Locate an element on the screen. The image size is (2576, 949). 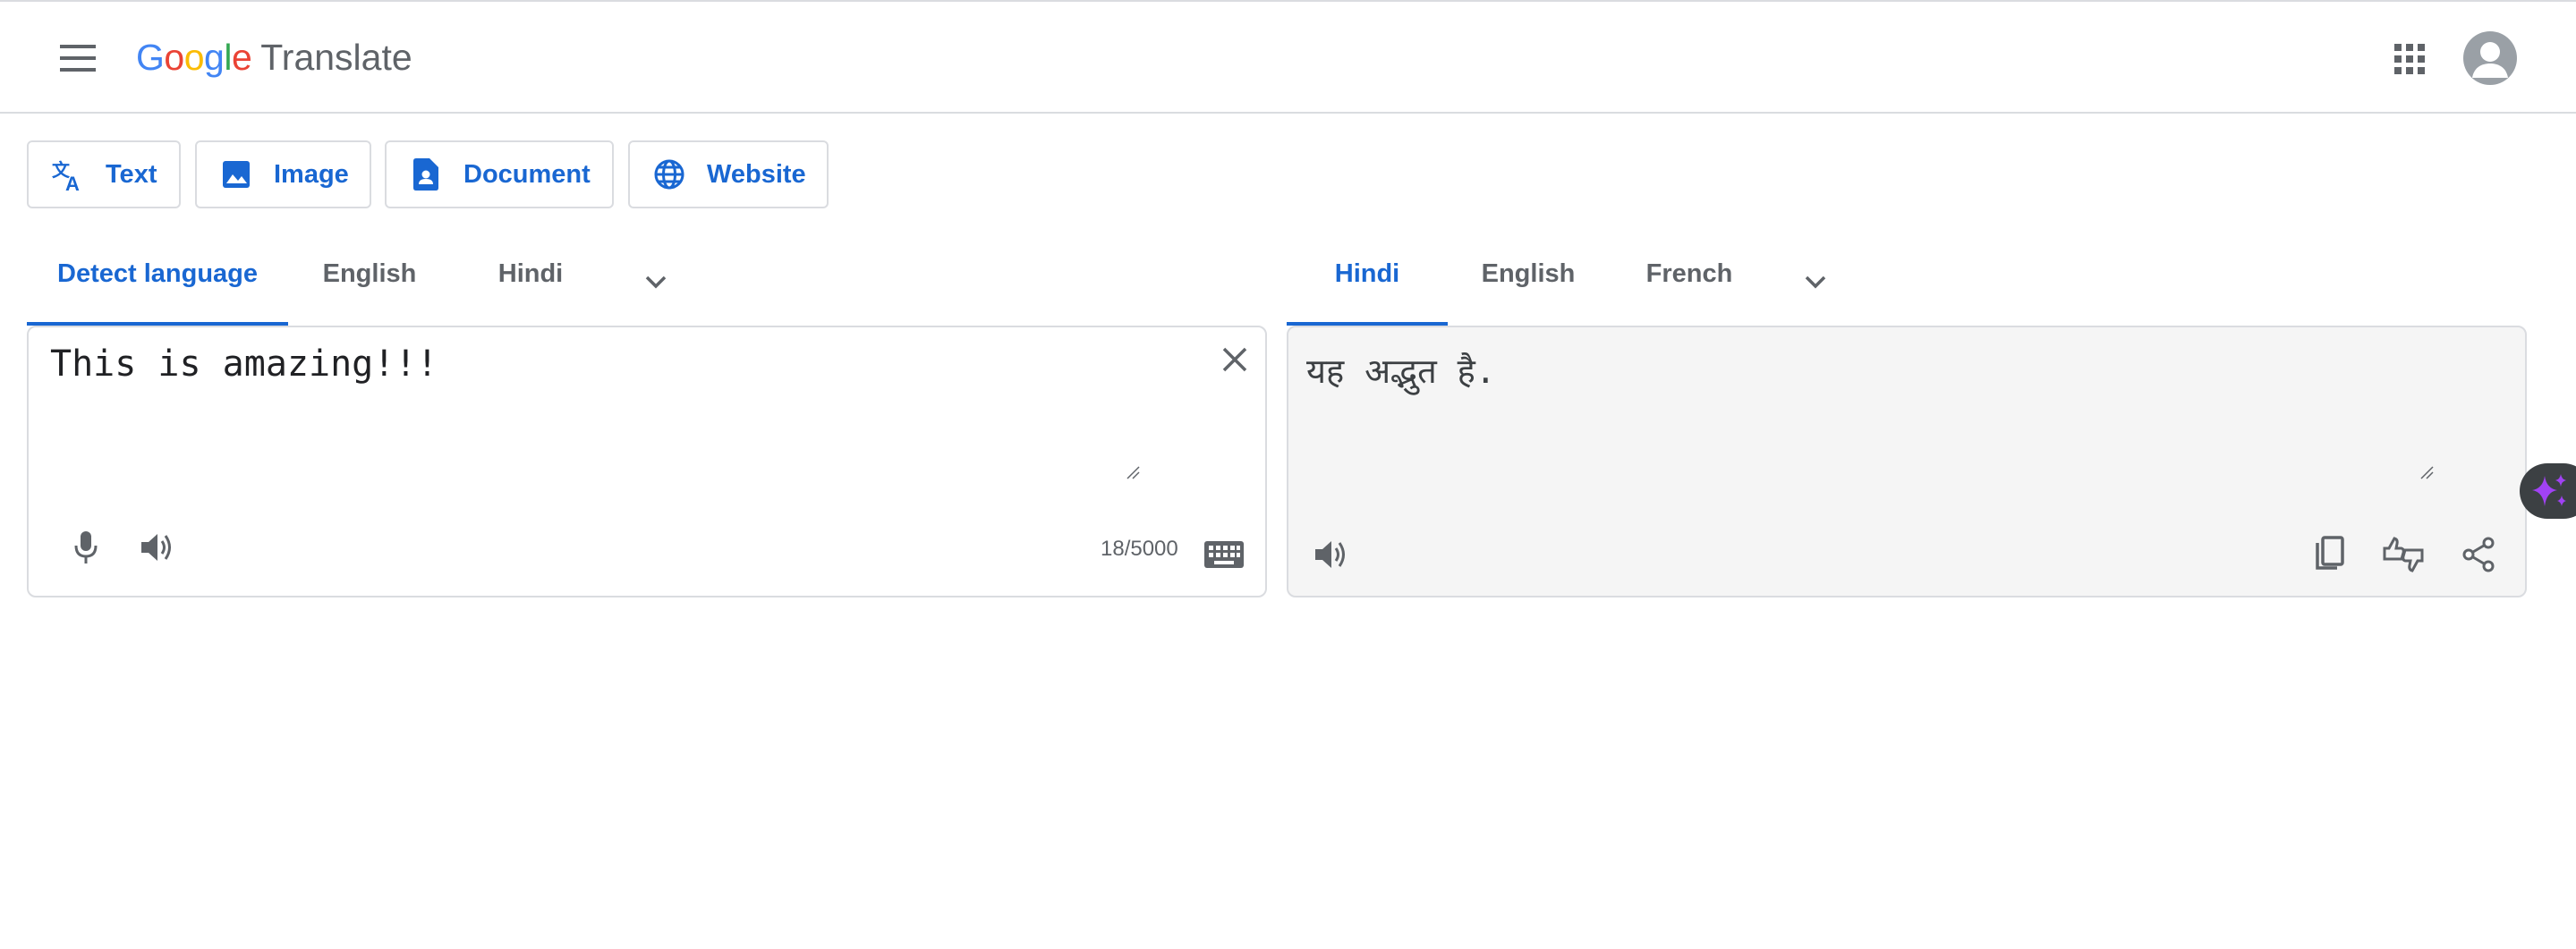
copy-icon is located at coordinates (2330, 553).